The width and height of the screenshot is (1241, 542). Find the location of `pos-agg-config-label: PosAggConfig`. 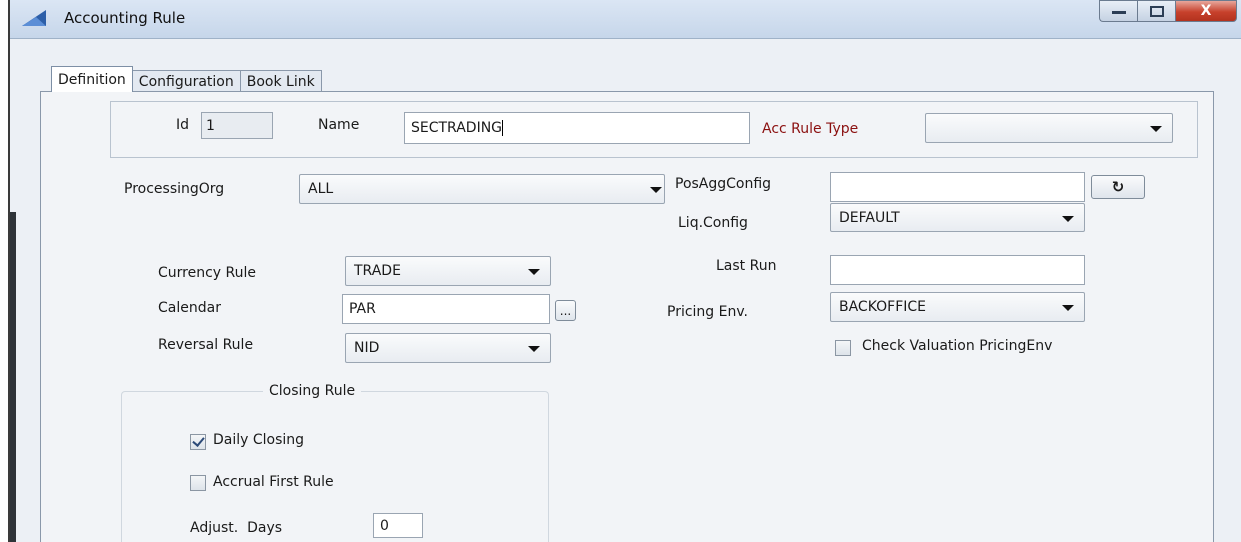

pos-agg-config-label: PosAggConfig is located at coordinates (723, 184).